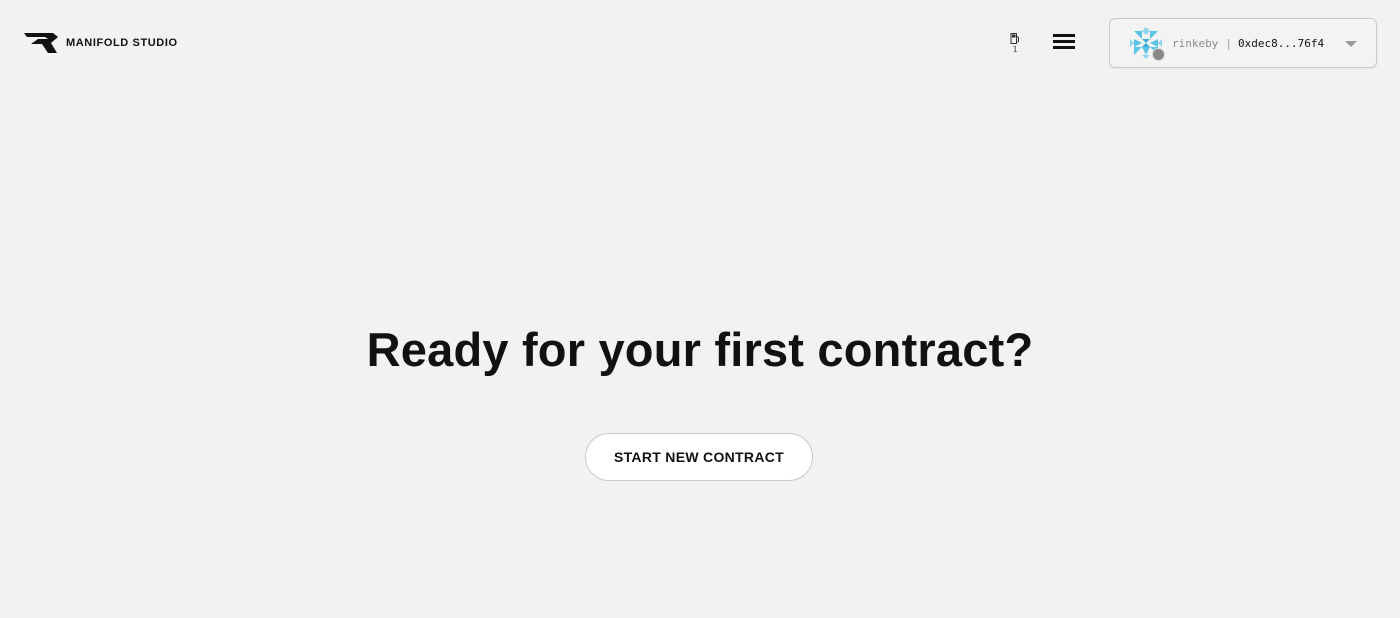 The height and width of the screenshot is (618, 1400). Describe the element at coordinates (1015, 49) in the screenshot. I see `gas-count: 1` at that location.